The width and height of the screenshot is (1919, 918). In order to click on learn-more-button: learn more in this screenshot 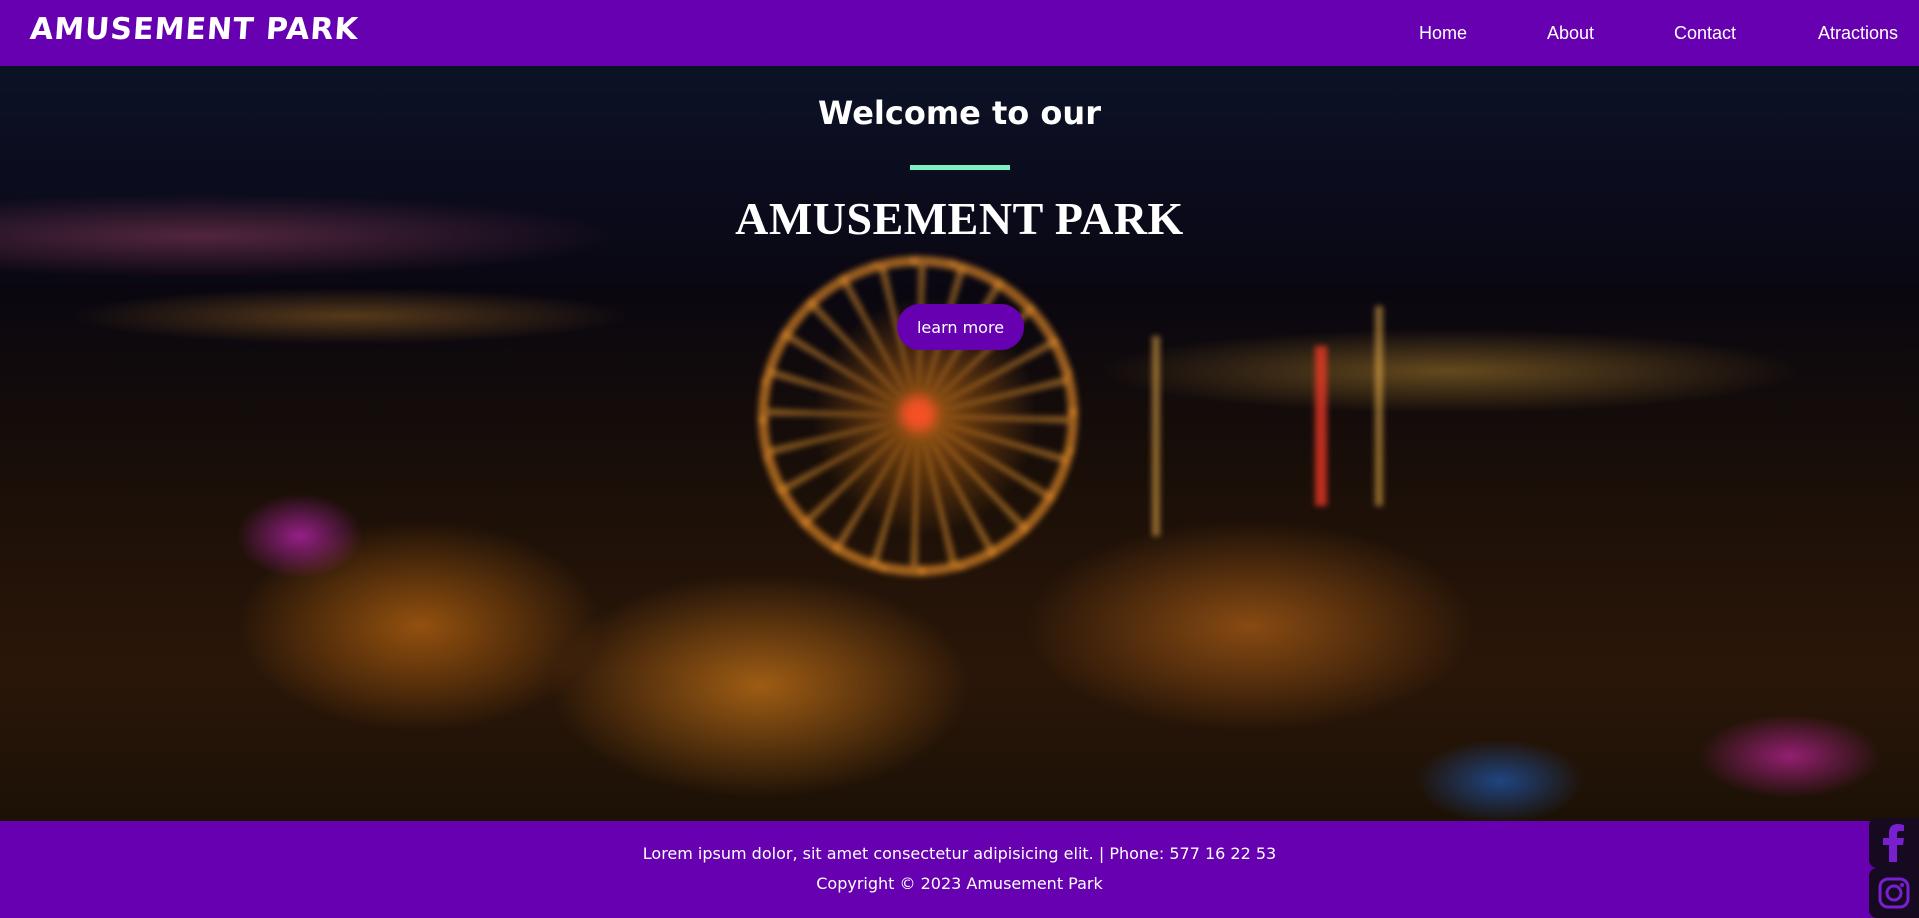, I will do `click(960, 327)`.